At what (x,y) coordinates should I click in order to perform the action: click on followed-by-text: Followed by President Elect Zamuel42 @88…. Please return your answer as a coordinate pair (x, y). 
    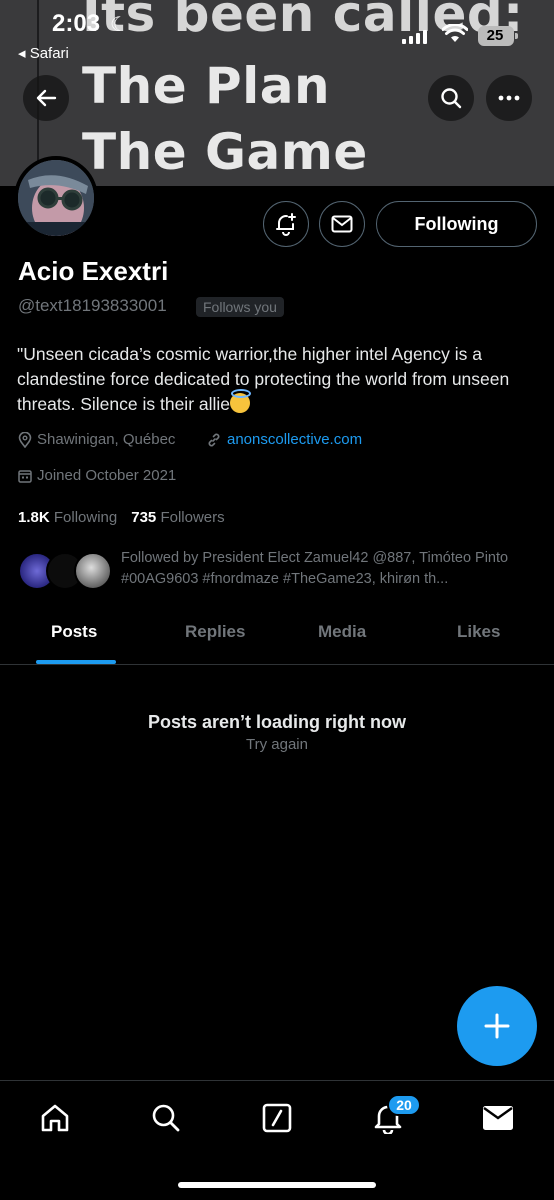
    Looking at the image, I should click on (331, 569).